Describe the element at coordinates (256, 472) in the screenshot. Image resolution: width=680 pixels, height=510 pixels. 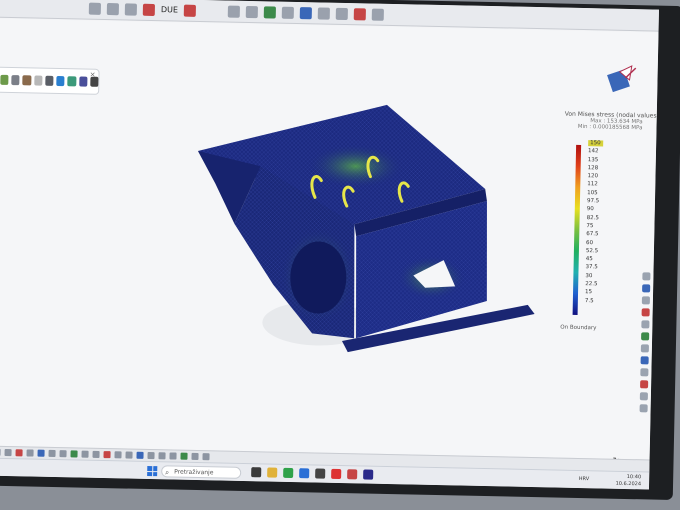
I see `task-view-icon` at that location.